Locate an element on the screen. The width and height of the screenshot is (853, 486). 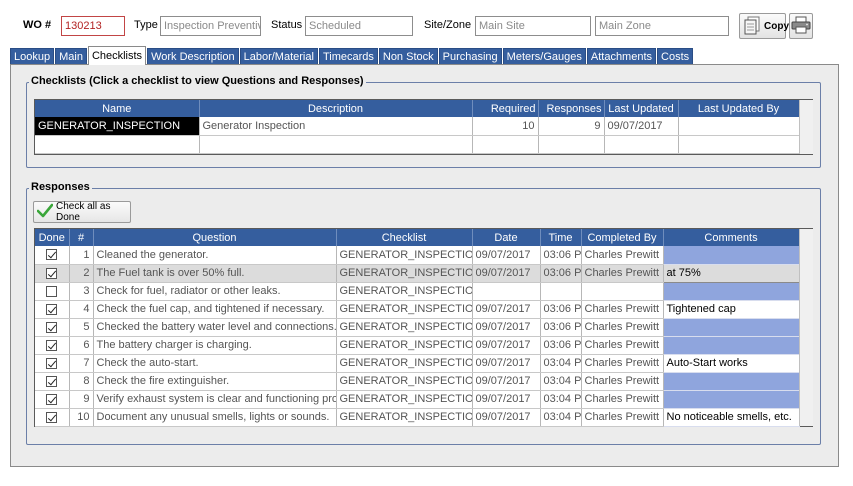
status-field: Scheduled is located at coordinates (359, 26).